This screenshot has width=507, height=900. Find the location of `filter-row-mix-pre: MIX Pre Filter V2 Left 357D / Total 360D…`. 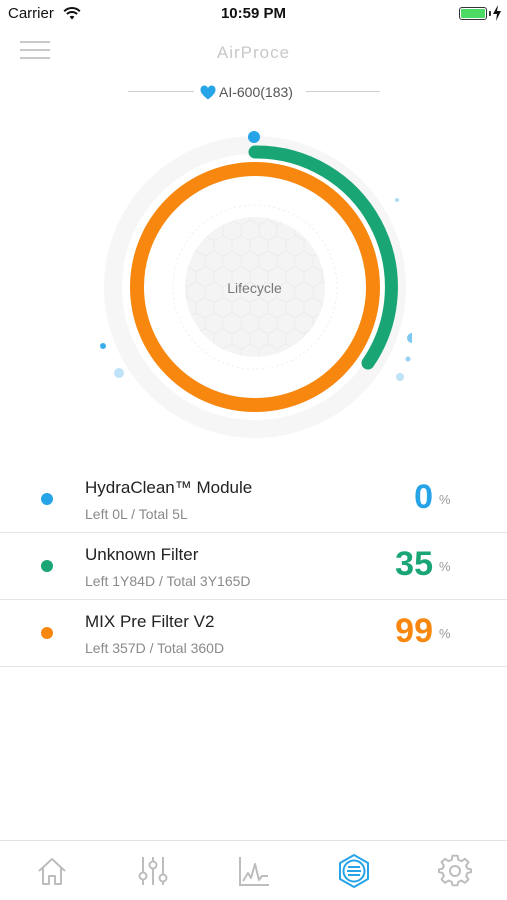

filter-row-mix-pre: MIX Pre Filter V2 Left 357D / Total 360D… is located at coordinates (253, 633).